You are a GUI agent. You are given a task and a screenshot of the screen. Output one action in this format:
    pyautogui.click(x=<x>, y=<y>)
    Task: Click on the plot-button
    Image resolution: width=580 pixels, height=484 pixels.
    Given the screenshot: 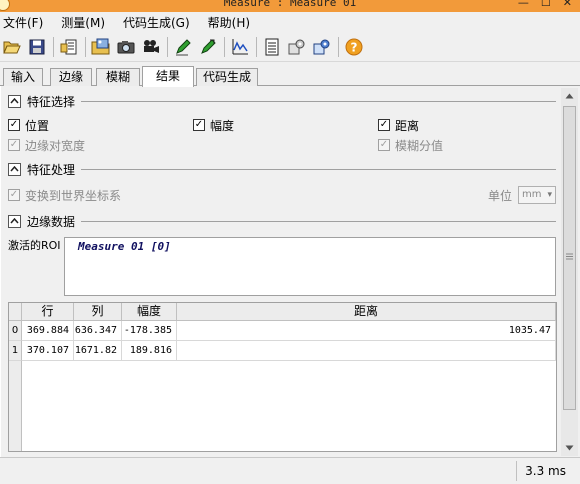 What is the action you would take?
    pyautogui.click(x=240, y=47)
    